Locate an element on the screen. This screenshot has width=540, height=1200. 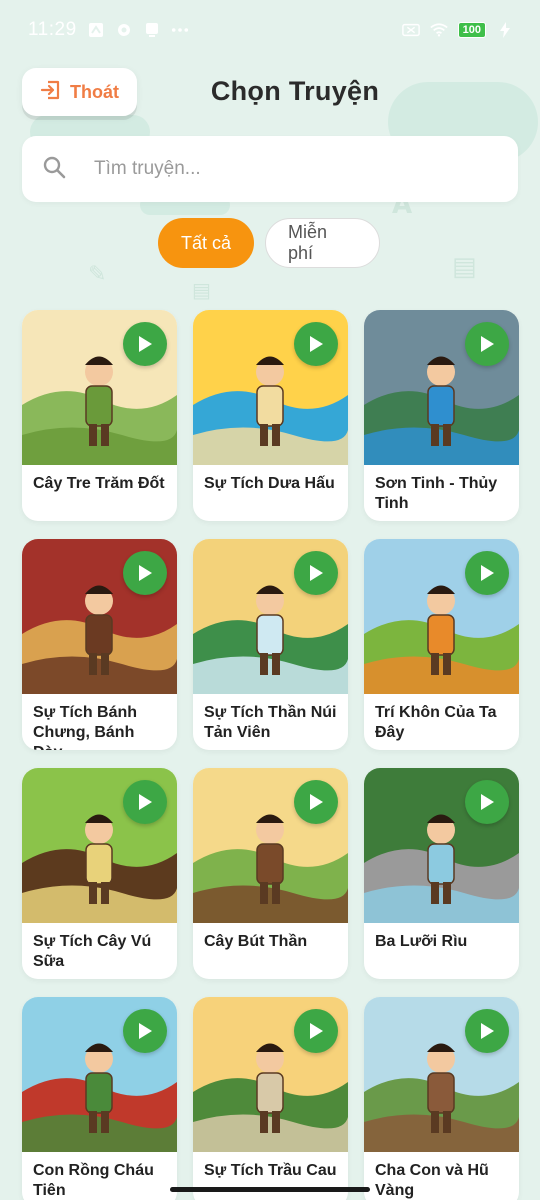
story-card: Trí Khôn Của Ta Đây is located at coordinates (441, 644).